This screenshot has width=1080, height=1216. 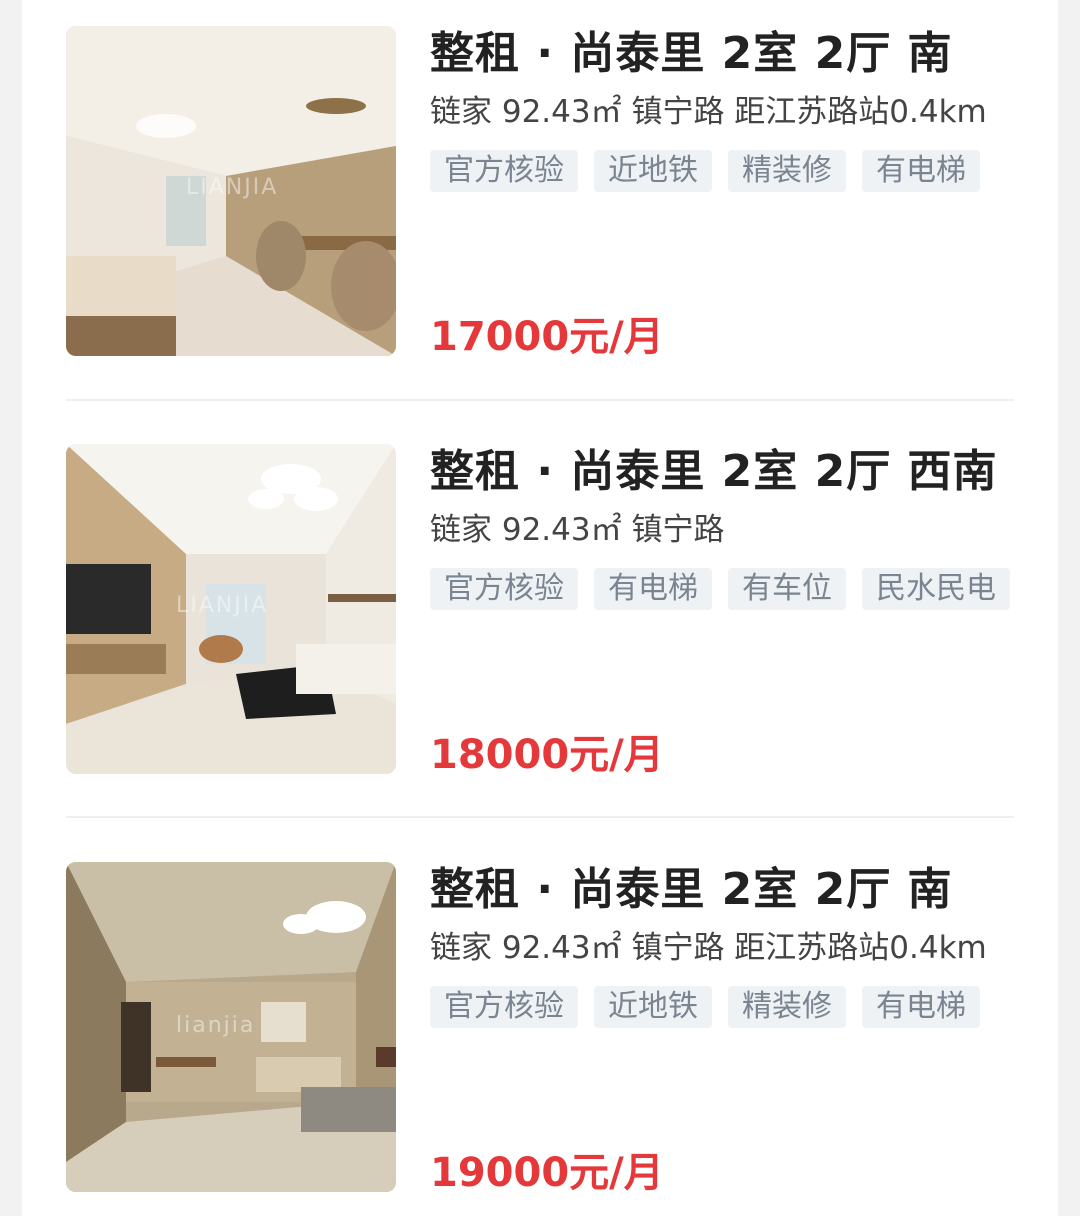 I want to click on tag: 民水民电, so click(x=936, y=589).